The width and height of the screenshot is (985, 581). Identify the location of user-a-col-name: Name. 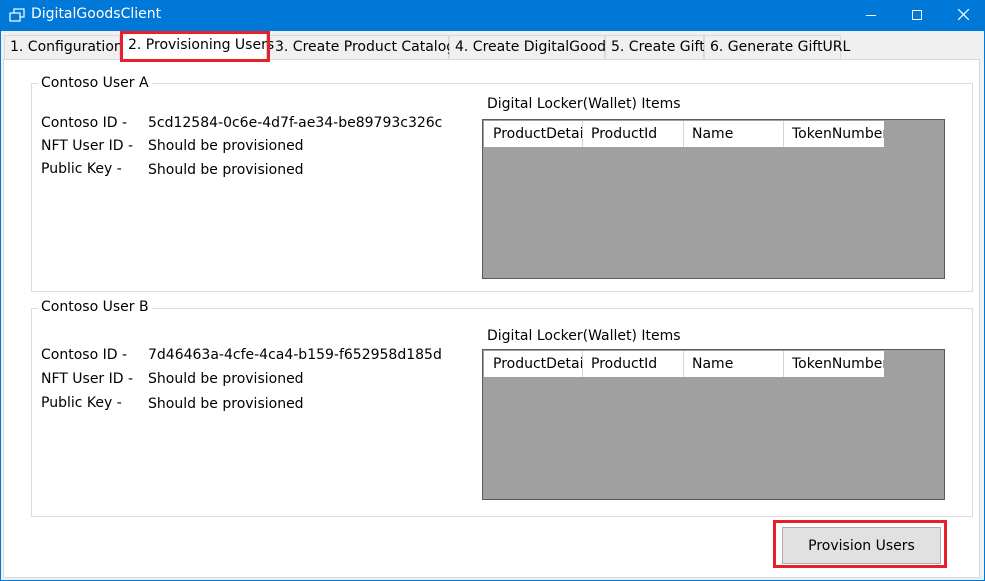
(734, 134).